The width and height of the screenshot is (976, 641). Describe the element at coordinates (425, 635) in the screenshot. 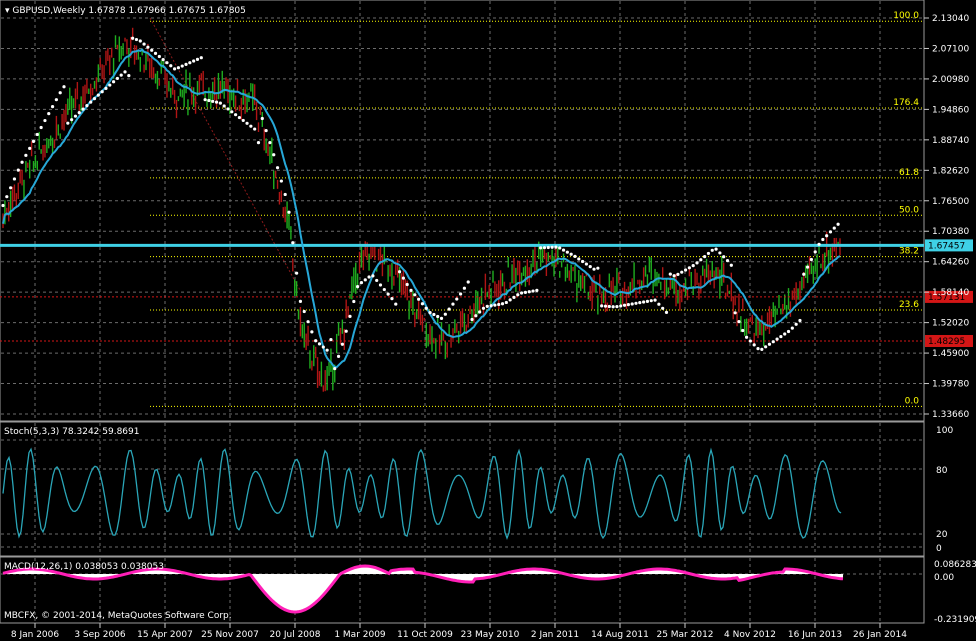

I see `time-tick-label: 11 Oct 2009` at that location.